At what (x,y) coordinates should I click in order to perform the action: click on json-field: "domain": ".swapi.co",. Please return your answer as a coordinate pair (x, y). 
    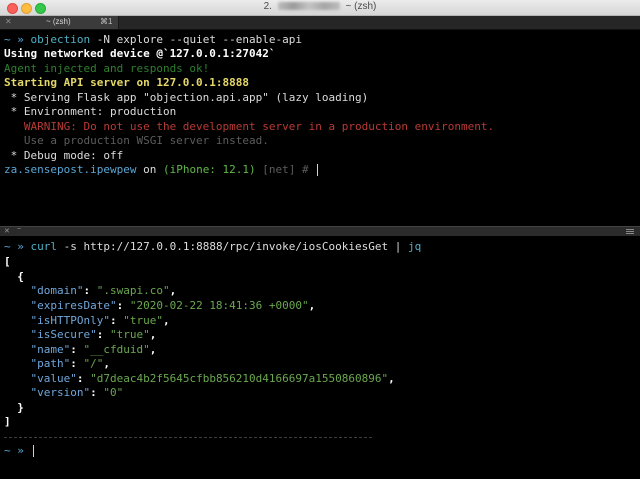
    Looking at the image, I should click on (103, 290).